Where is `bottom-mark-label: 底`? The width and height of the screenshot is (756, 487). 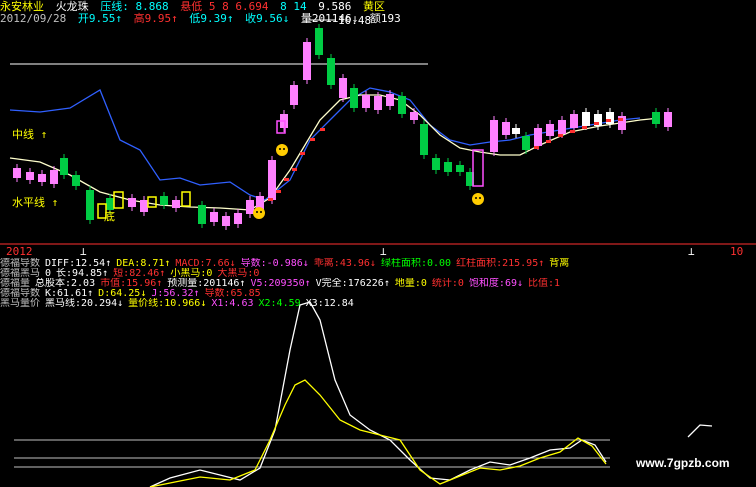
bottom-mark-label: 底 is located at coordinates (109, 216).